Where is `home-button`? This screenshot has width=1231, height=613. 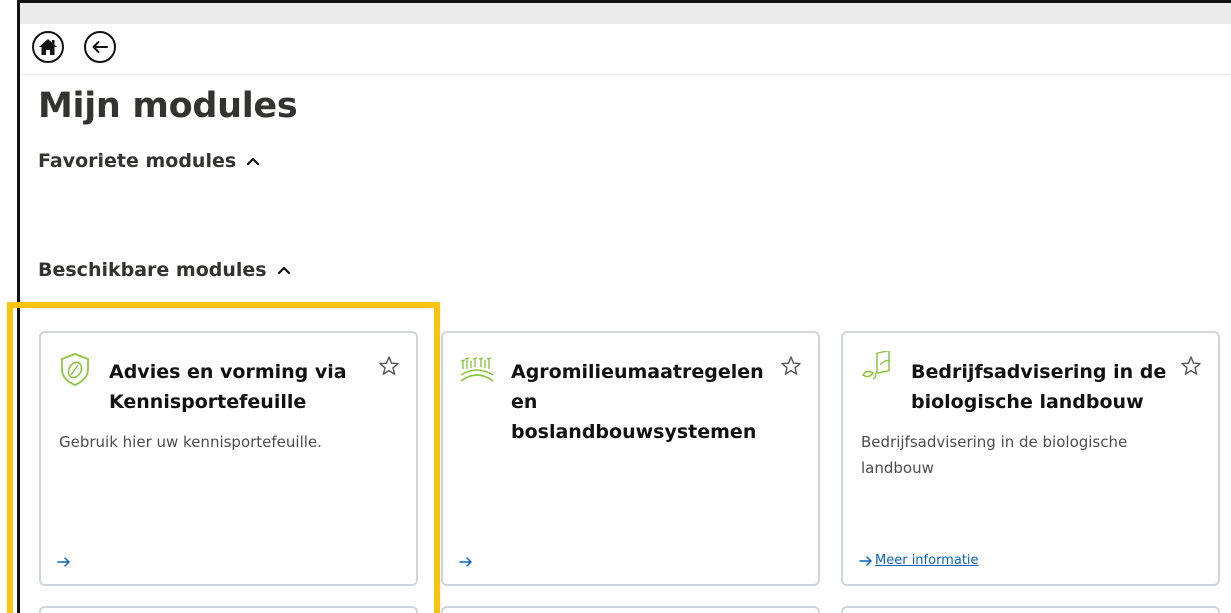 home-button is located at coordinates (48, 47).